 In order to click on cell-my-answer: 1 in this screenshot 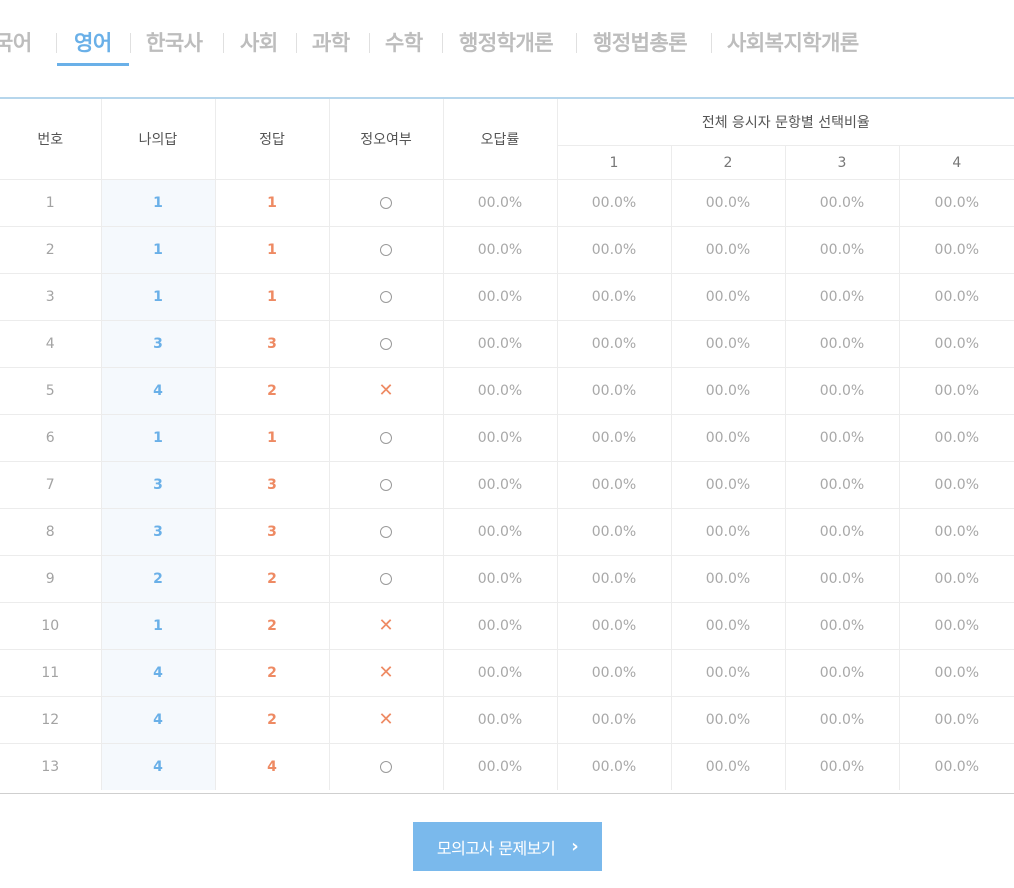, I will do `click(158, 297)`.